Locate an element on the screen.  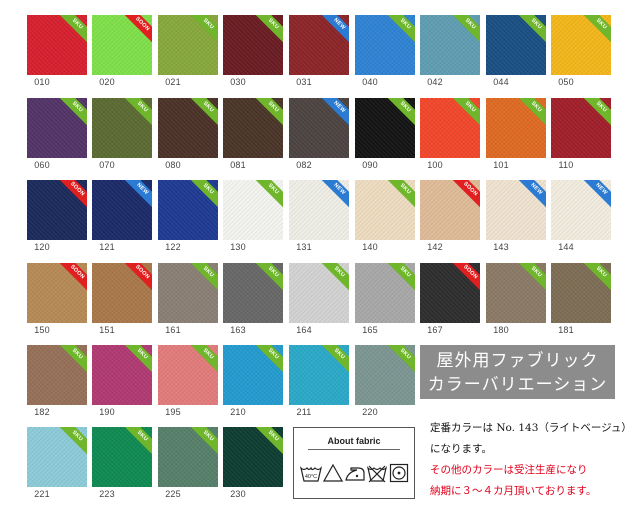
care-icons: 40°C is located at coordinates (355, 474).